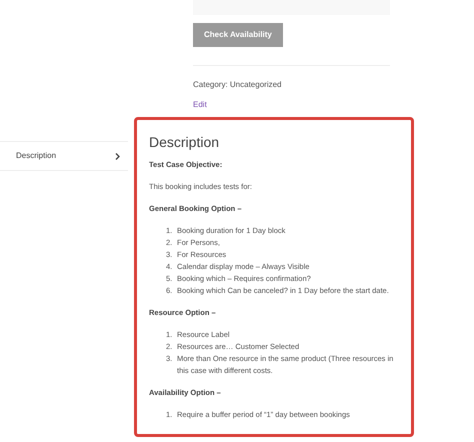  What do you see at coordinates (184, 142) in the screenshot?
I see `panel-title: Description` at bounding box center [184, 142].